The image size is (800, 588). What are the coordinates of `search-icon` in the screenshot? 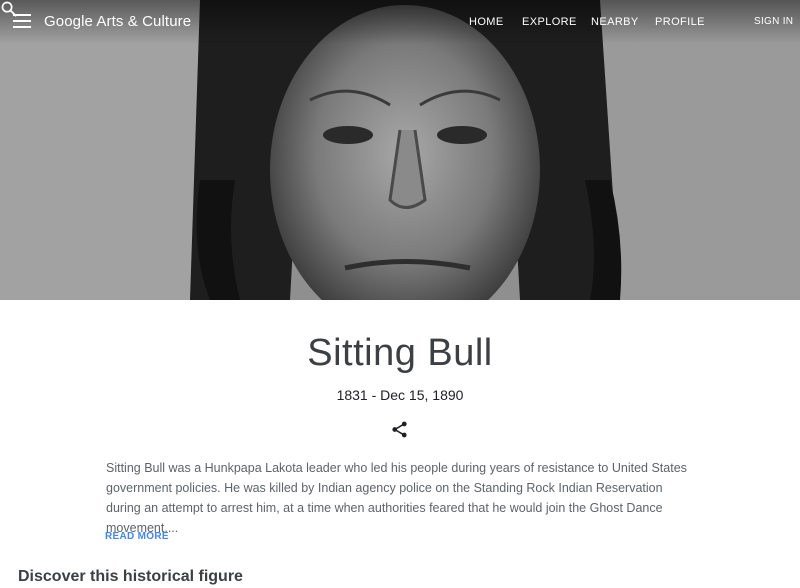 It's located at (8, 8).